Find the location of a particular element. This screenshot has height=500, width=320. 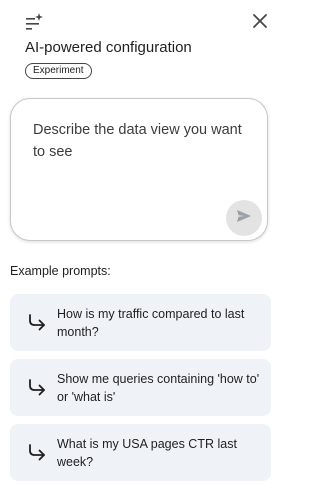

send-icon is located at coordinates (244, 218).